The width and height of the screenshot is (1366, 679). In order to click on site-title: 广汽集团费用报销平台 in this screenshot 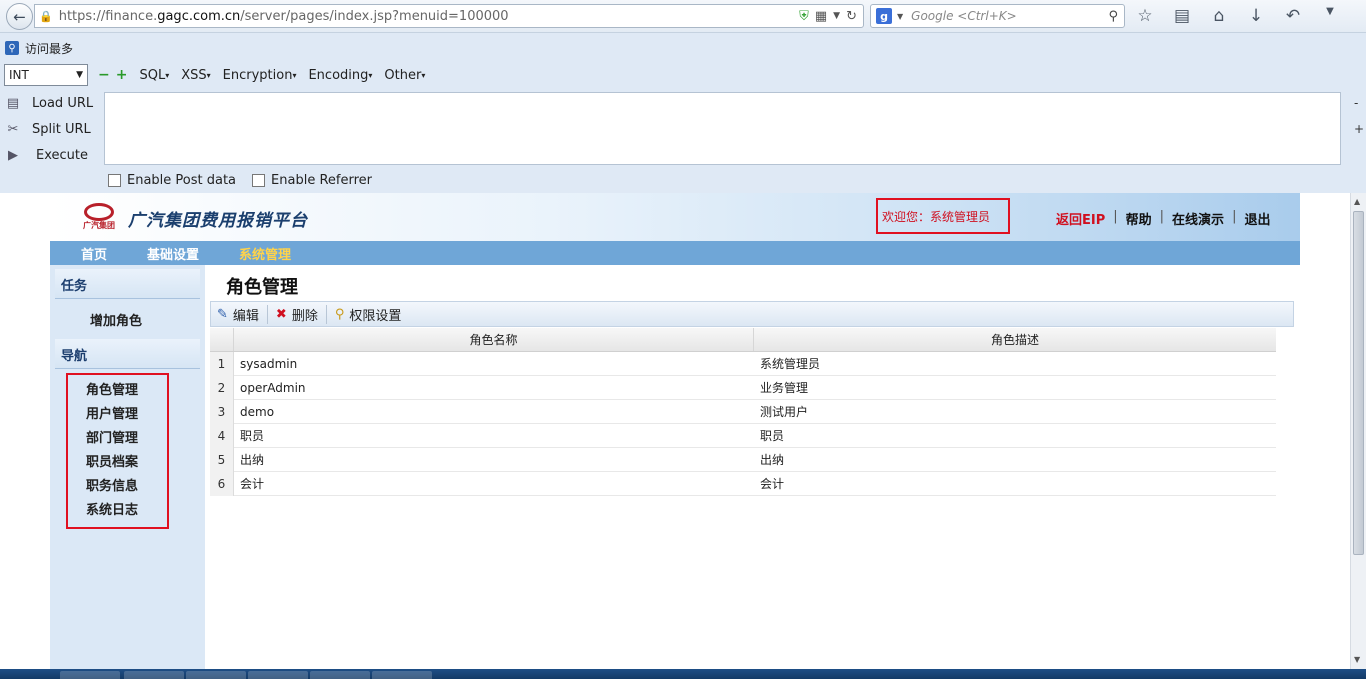, I will do `click(218, 220)`.